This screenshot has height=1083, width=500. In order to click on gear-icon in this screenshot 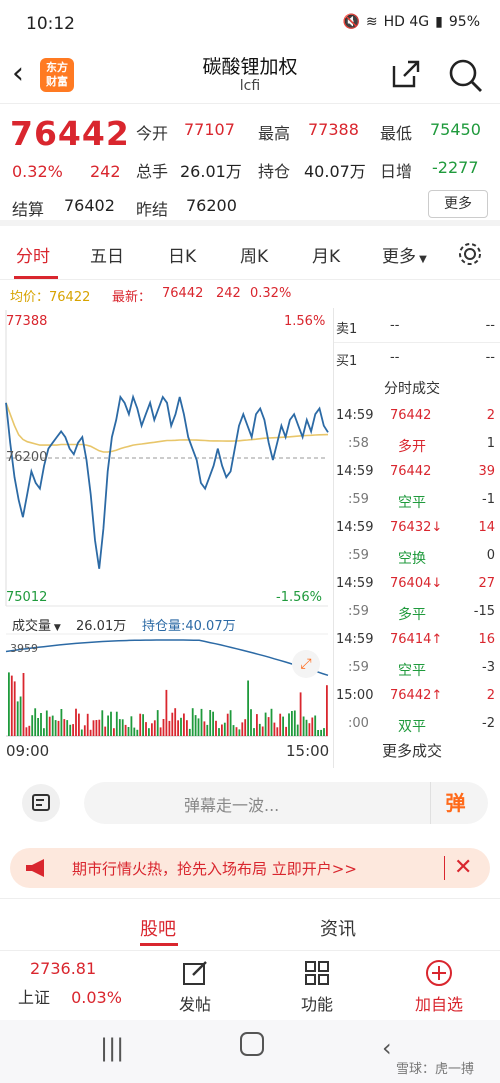, I will do `click(470, 254)`.